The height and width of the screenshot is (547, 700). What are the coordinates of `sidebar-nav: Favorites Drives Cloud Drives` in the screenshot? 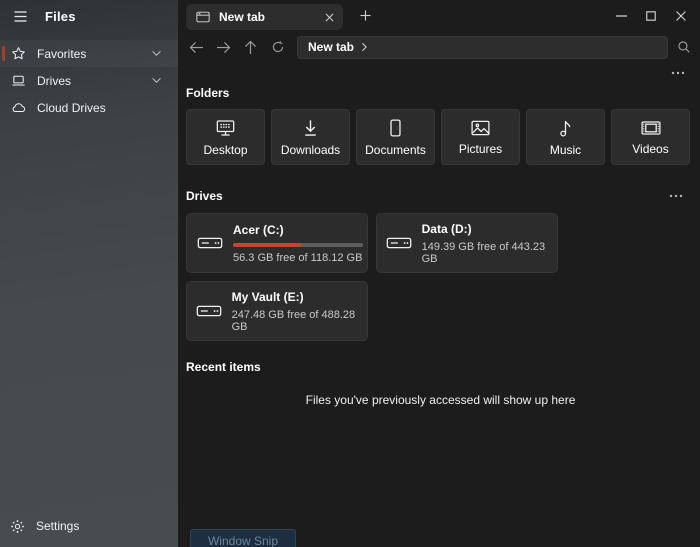 It's located at (89, 80).